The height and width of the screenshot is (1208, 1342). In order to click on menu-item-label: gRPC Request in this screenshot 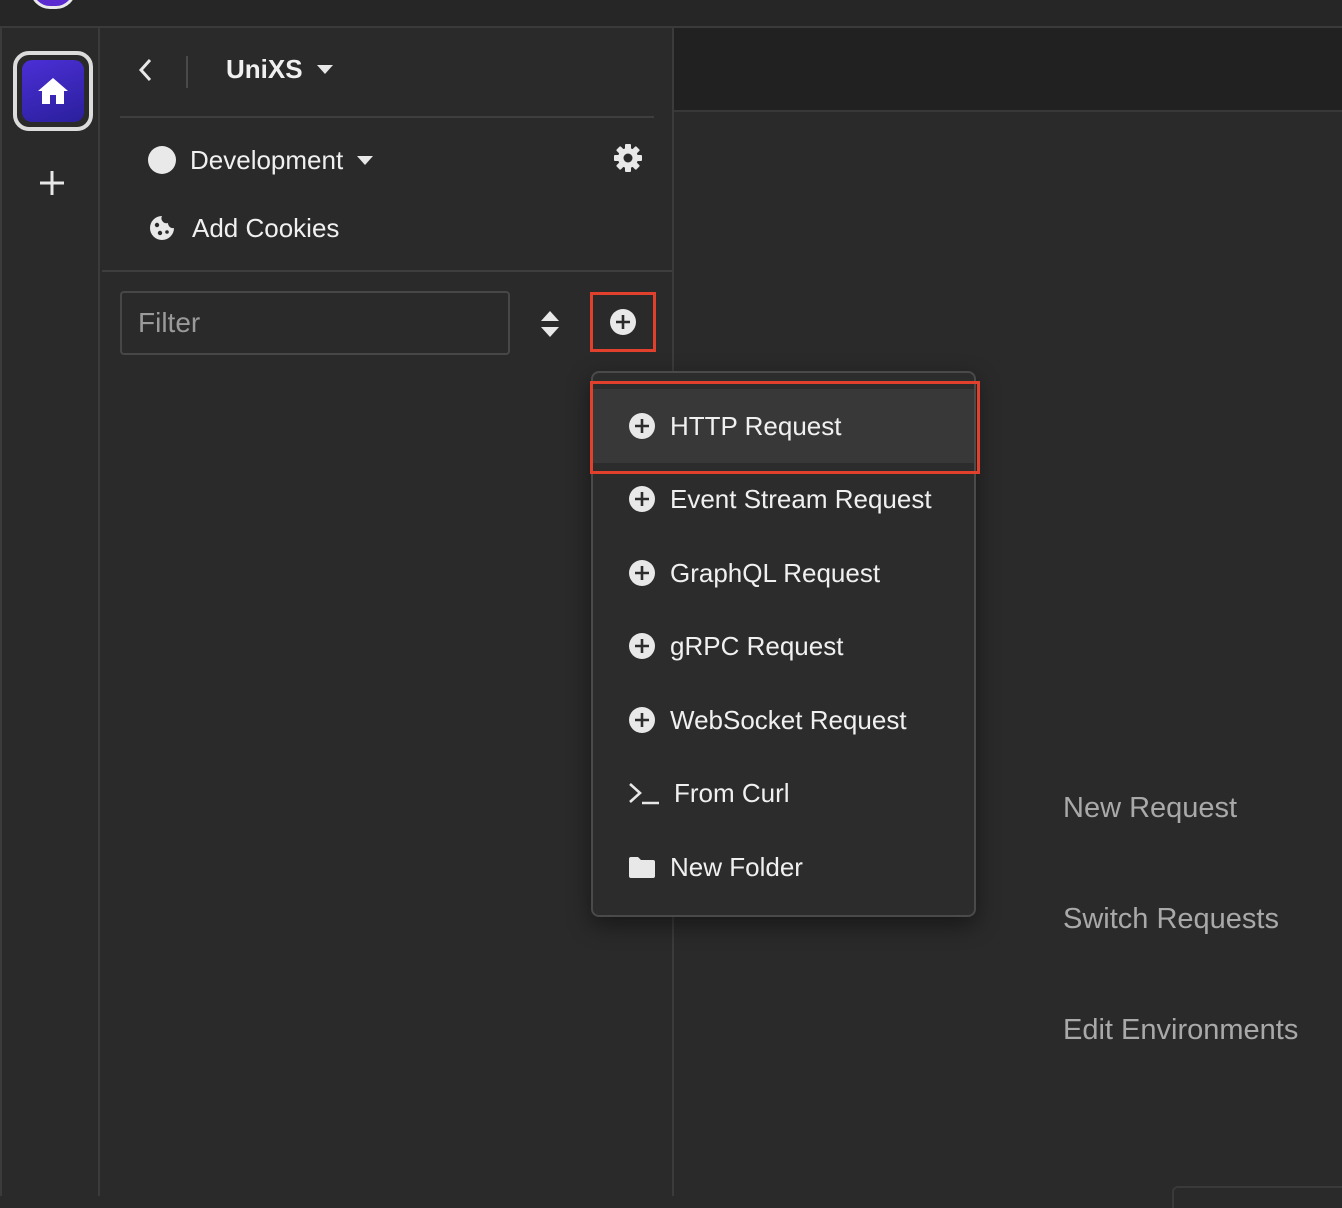, I will do `click(757, 645)`.